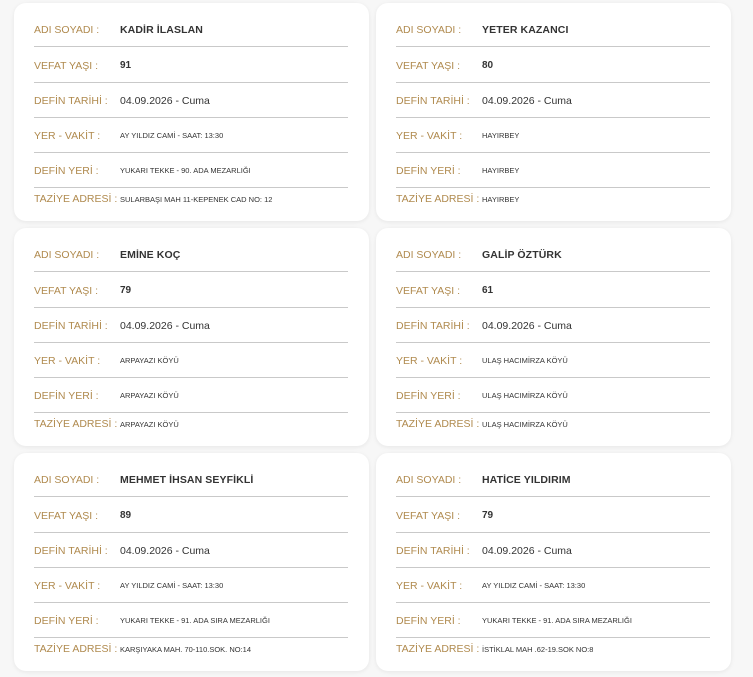 The image size is (753, 677). I want to click on condolence-value: İSTİKLAL MAH .62-19.SOK NO:8, so click(538, 649).